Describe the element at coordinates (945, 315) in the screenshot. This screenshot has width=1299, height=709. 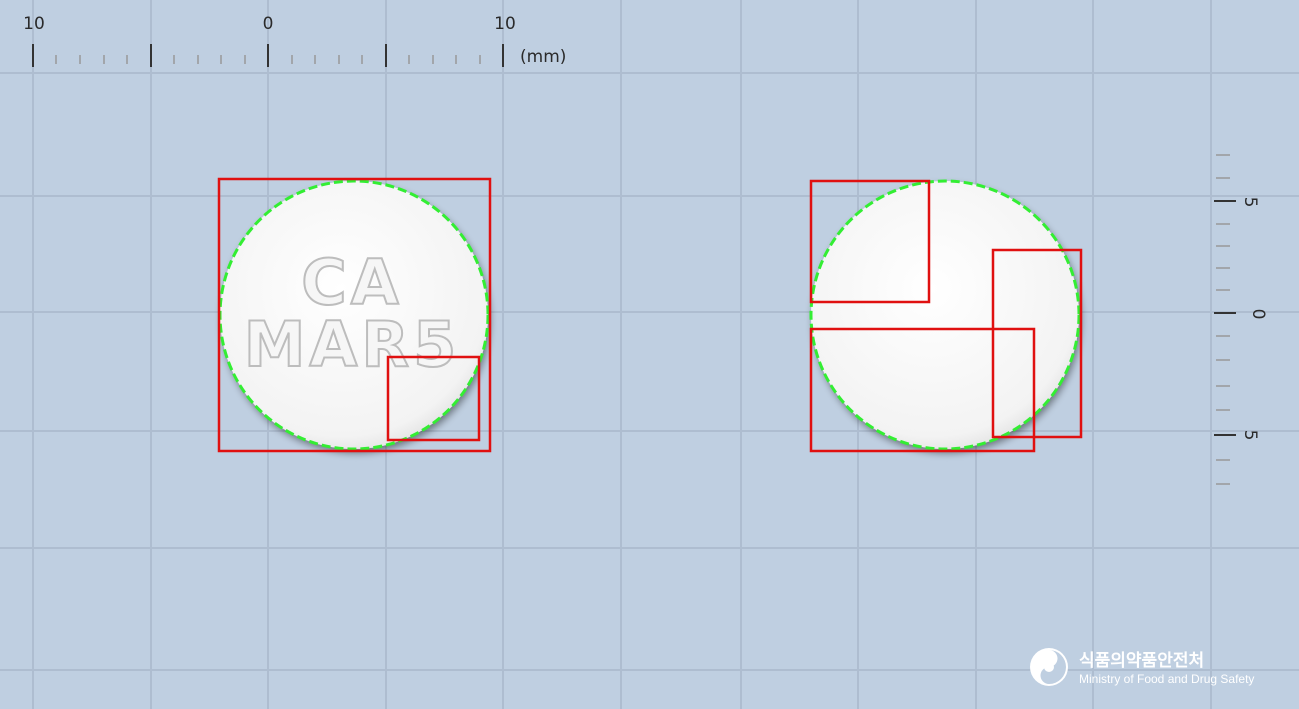
I see `tablet-back` at that location.